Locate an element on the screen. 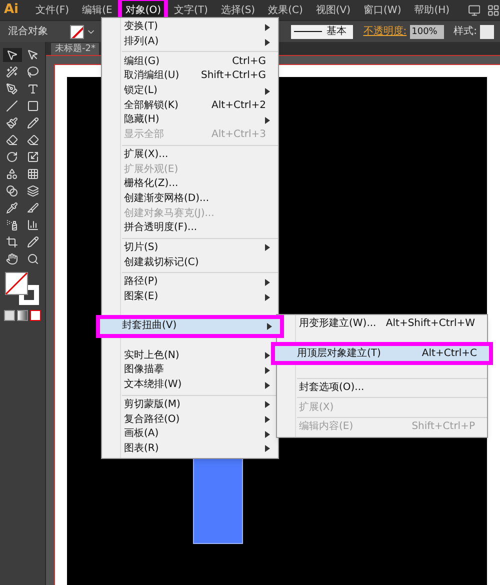 This screenshot has height=585, width=500. menu-title: 帮助(H) is located at coordinates (432, 10).